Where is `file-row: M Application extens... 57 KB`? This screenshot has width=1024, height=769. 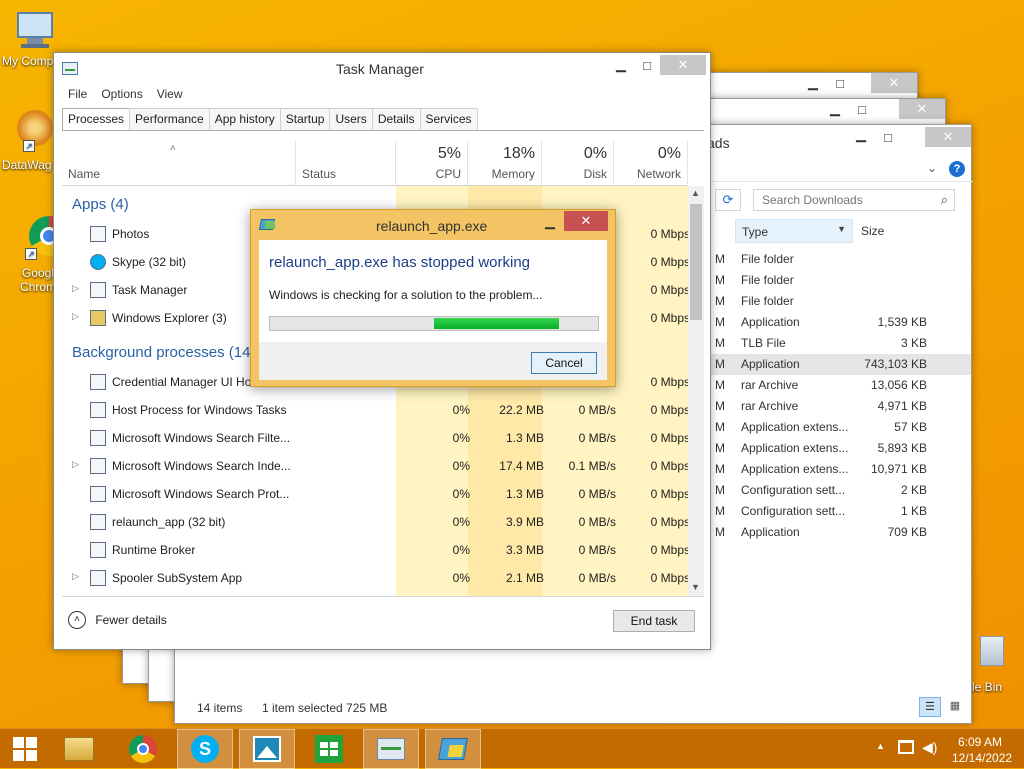
file-row: M Application extens... 57 KB is located at coordinates (841, 427).